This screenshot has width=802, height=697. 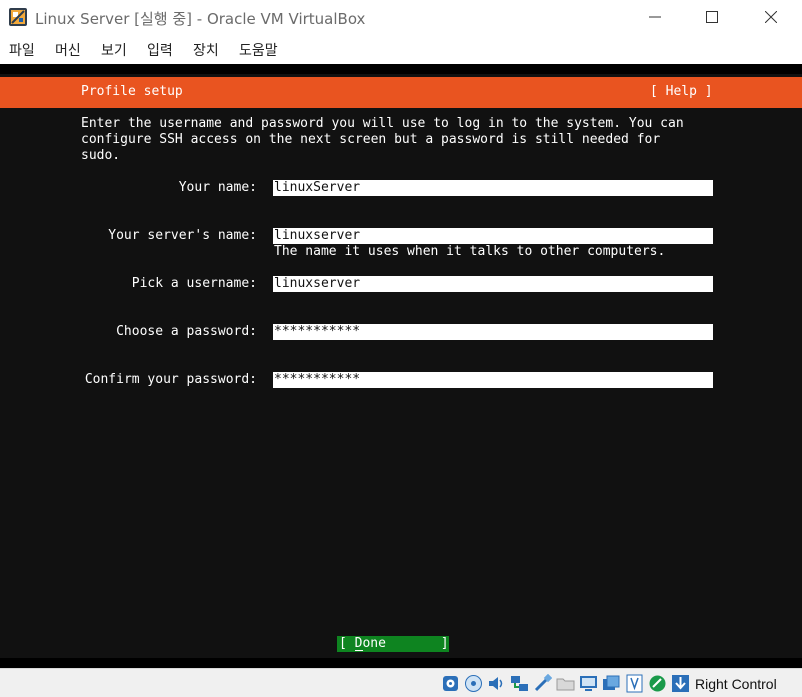 I want to click on maximize-icon, so click(x=712, y=17).